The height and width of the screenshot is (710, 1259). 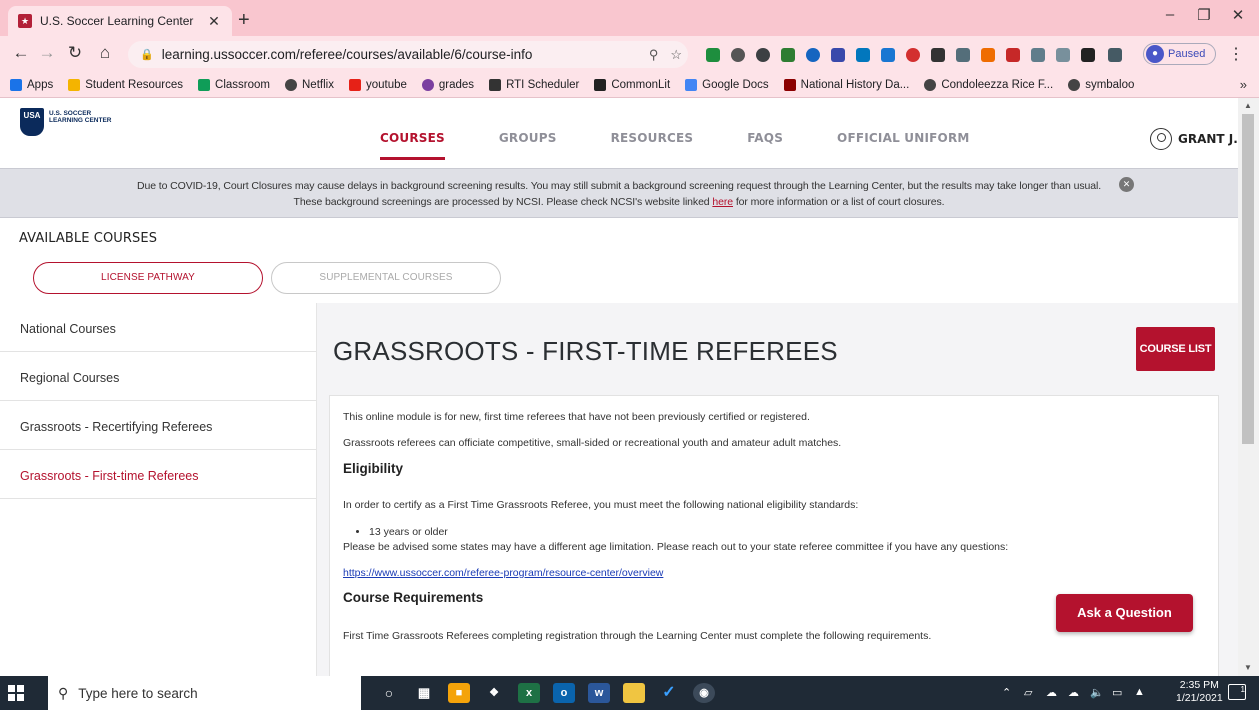 What do you see at coordinates (599, 693) in the screenshot?
I see `word-icon: w` at bounding box center [599, 693].